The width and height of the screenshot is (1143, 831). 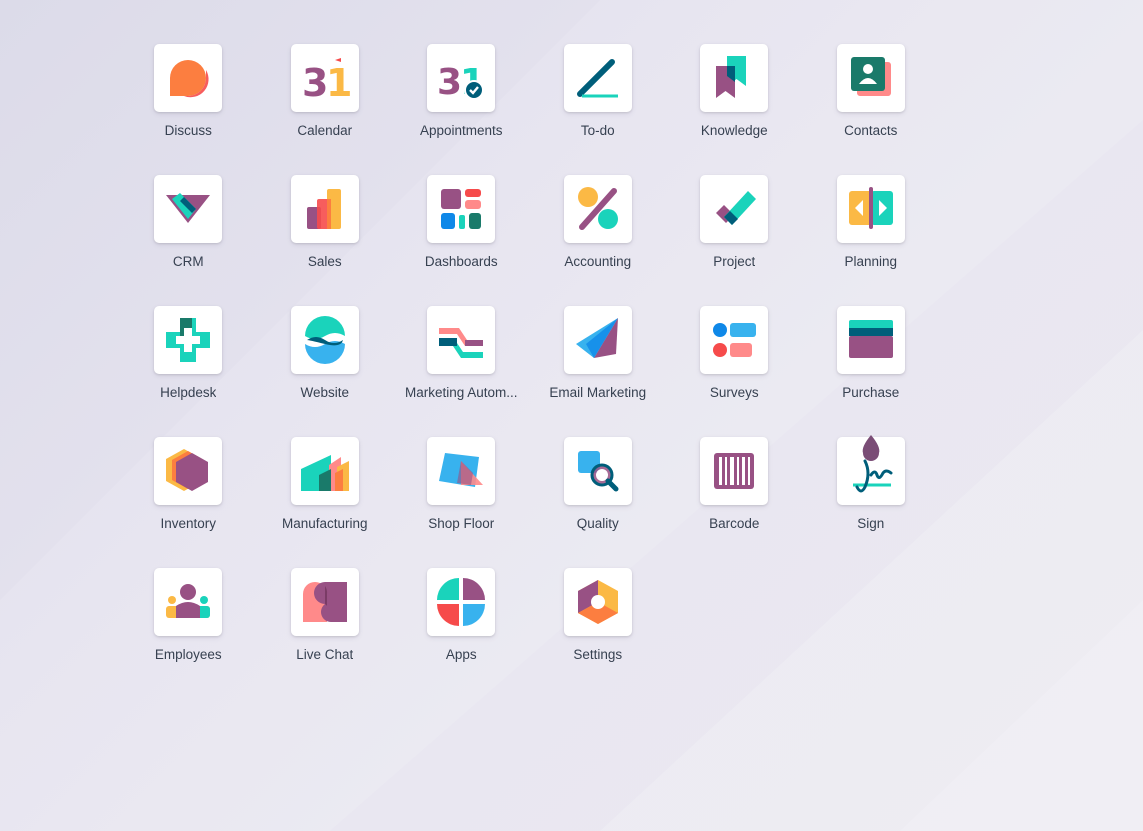 I want to click on marketing-automation-icon, so click(x=461, y=343).